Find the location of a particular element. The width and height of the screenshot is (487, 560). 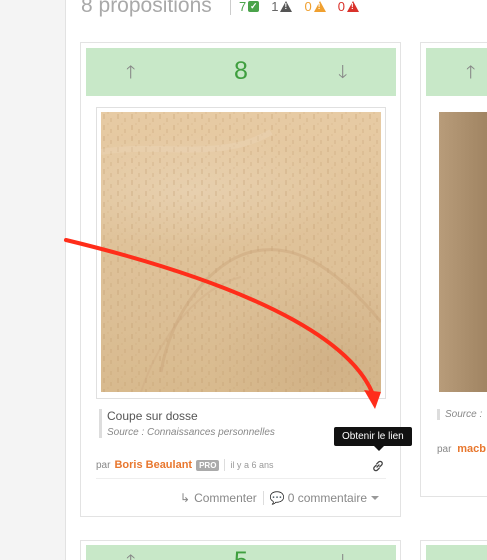

stat-warning-neutral: 1 is located at coordinates (282, 7).